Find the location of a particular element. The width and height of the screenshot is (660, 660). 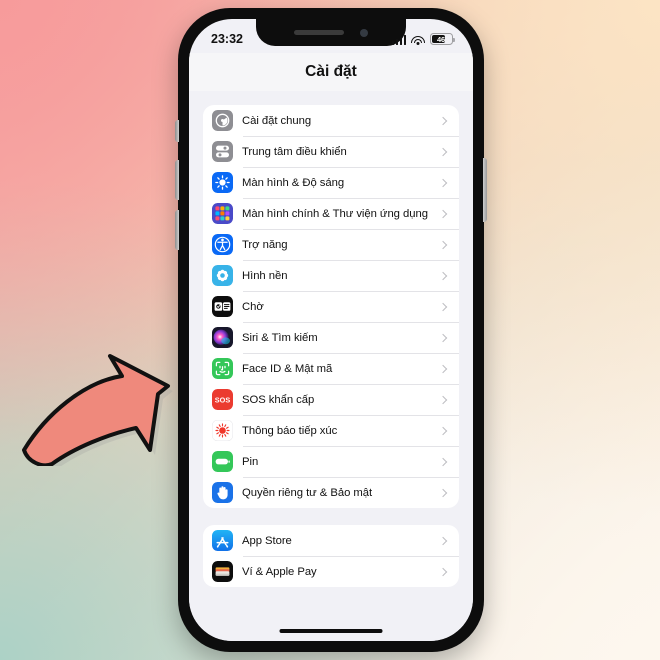

settings-row-label: Ví & Apple Pay is located at coordinates (279, 571).